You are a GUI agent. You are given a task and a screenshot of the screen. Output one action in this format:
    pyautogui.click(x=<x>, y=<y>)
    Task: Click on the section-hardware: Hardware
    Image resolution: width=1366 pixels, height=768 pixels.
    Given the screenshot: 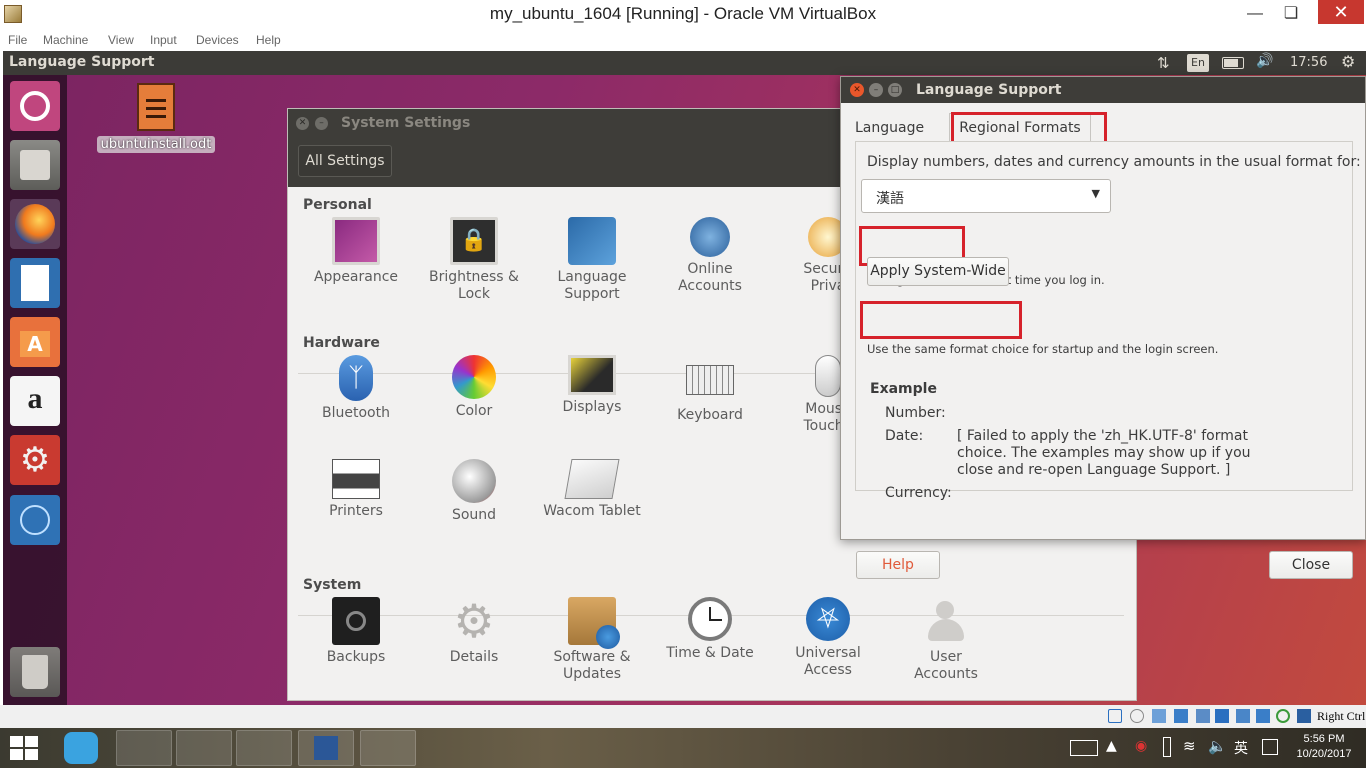 What is the action you would take?
    pyautogui.click(x=341, y=343)
    